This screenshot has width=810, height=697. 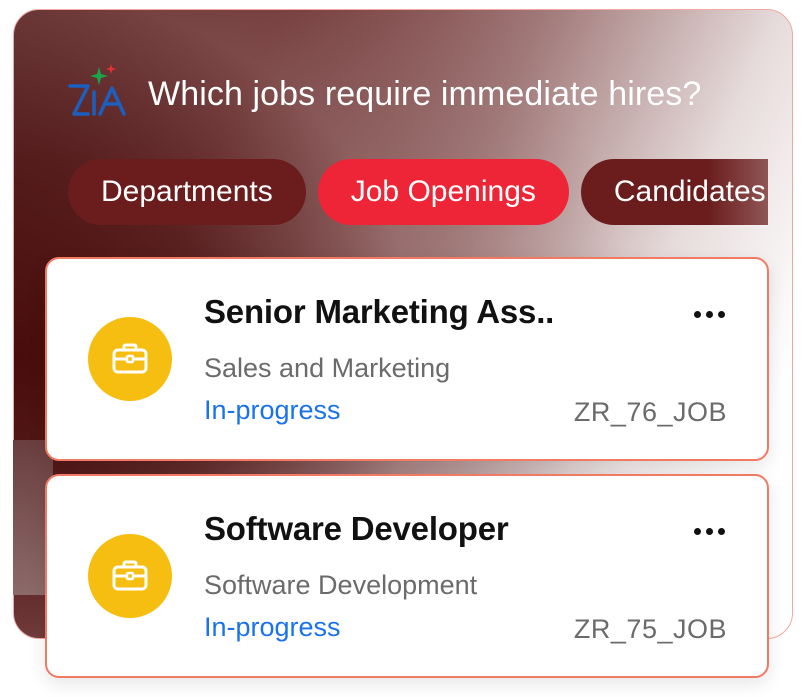 I want to click on zia-logo-icon, so click(x=98, y=94).